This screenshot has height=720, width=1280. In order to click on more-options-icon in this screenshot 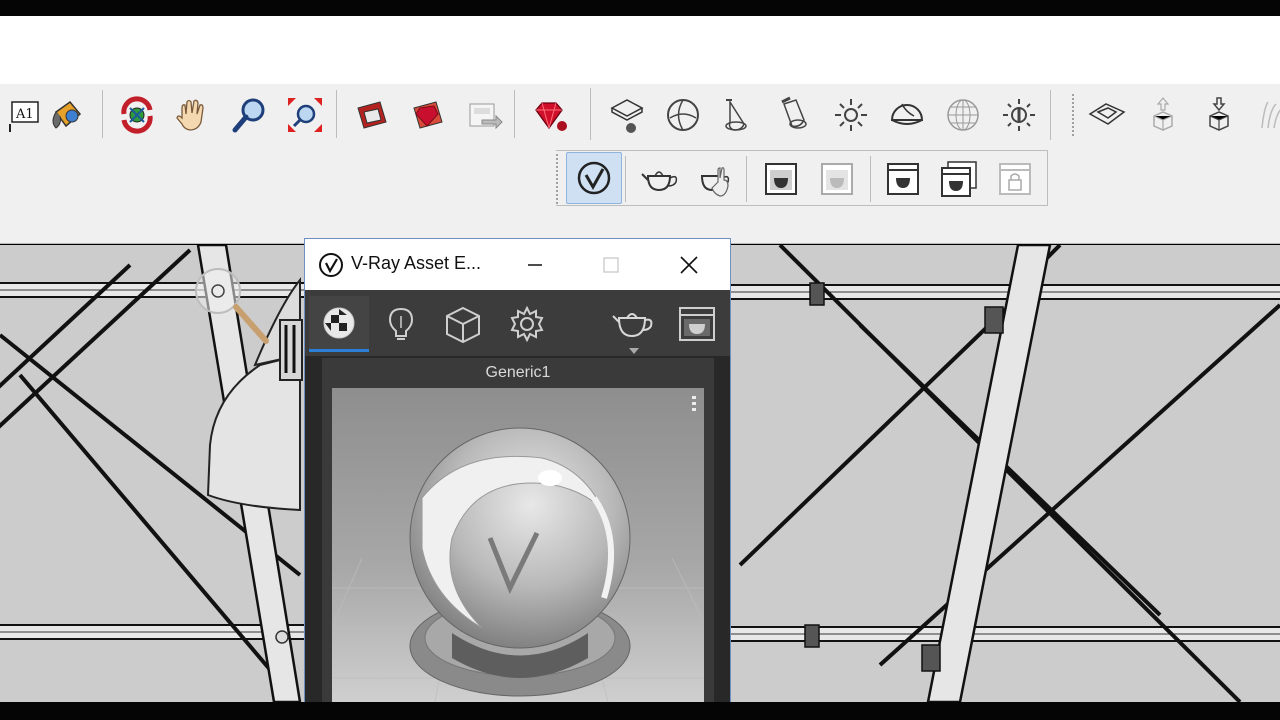, I will do `click(694, 405)`.